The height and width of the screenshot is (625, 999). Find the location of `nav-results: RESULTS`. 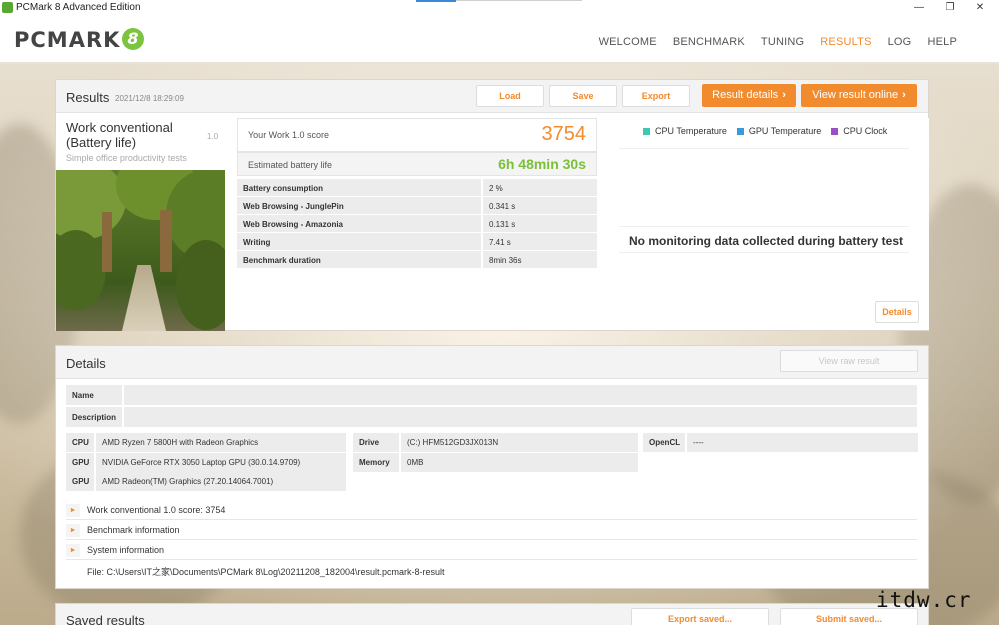

nav-results: RESULTS is located at coordinates (845, 42).